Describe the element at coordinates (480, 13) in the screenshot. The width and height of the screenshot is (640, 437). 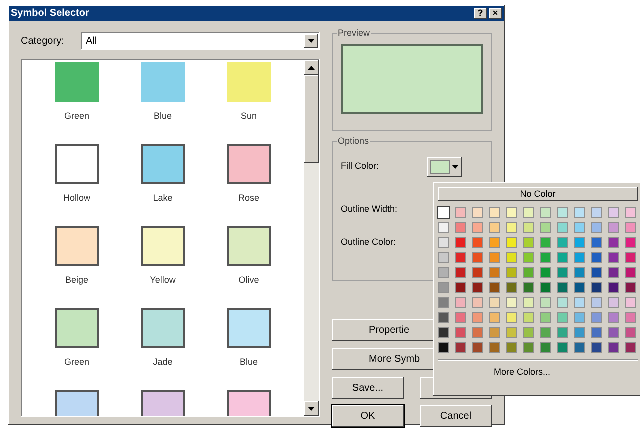
I see `help-button: ?` at that location.